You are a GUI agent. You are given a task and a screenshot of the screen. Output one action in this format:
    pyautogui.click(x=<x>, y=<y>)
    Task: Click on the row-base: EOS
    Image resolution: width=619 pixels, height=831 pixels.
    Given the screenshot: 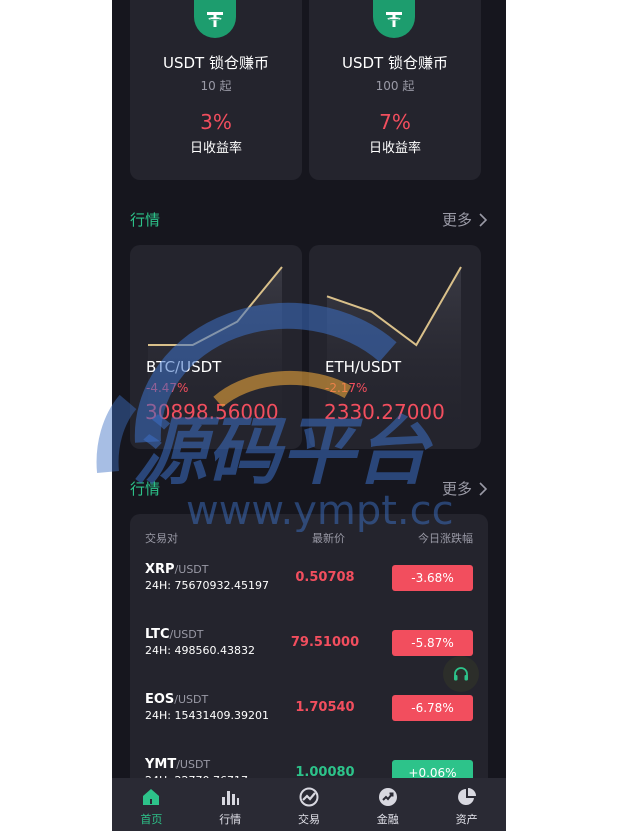 What is the action you would take?
    pyautogui.click(x=160, y=699)
    